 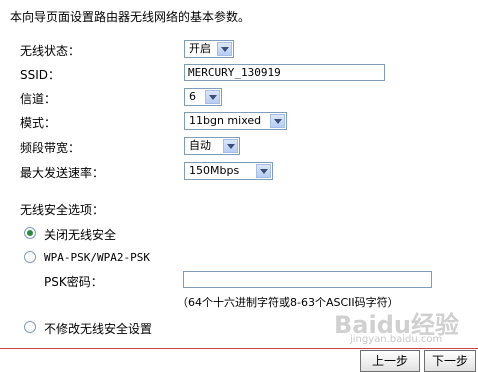 What do you see at coordinates (30, 233) in the screenshot?
I see `radio-disable-security` at bounding box center [30, 233].